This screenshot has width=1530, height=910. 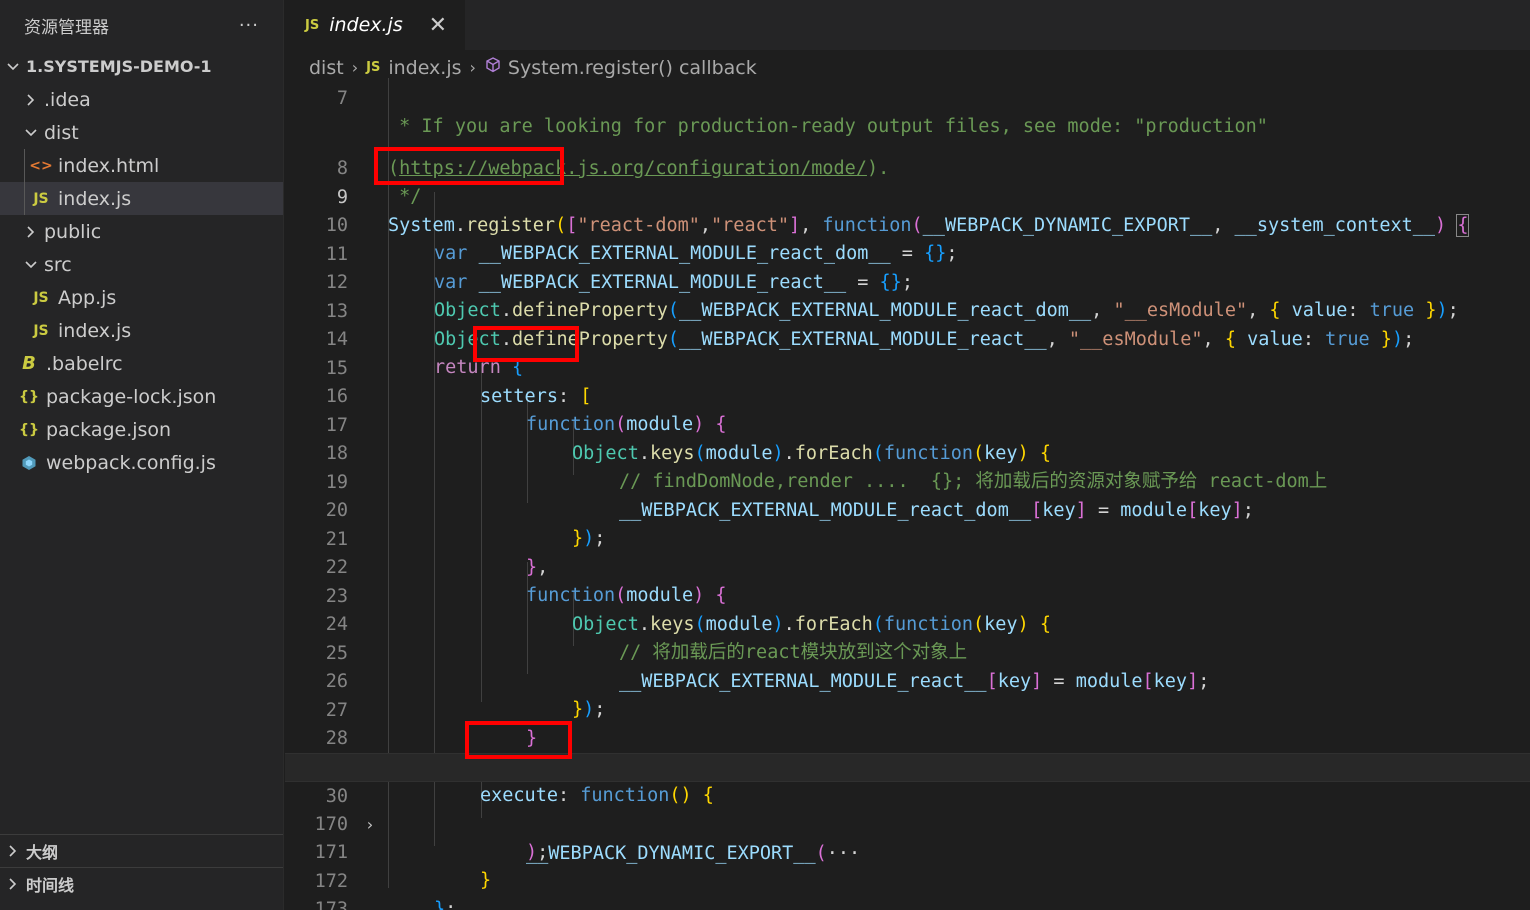 What do you see at coordinates (907, 538) in the screenshot?
I see `code-line: 21 },` at bounding box center [907, 538].